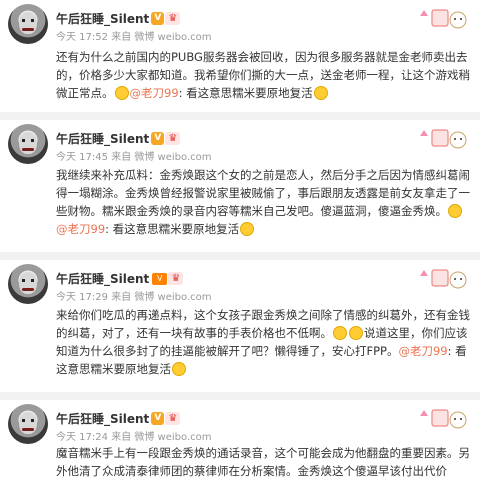 This screenshot has width=480, height=480. I want to click on post-meta: 今天 17:52 来自 微博 weibo.com, so click(134, 35).